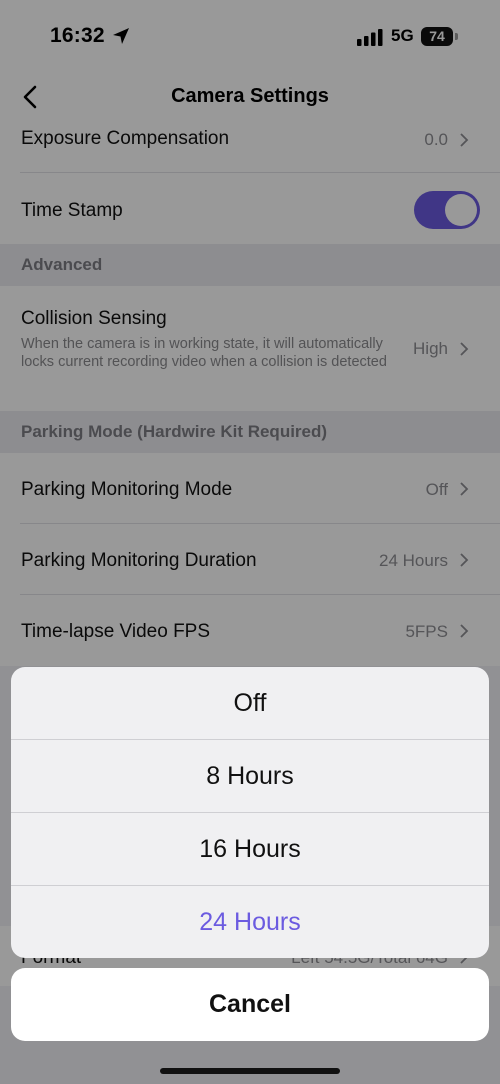 This screenshot has height=1084, width=500. Describe the element at coordinates (250, 1004) in the screenshot. I see `cancel-button: Cancel` at that location.